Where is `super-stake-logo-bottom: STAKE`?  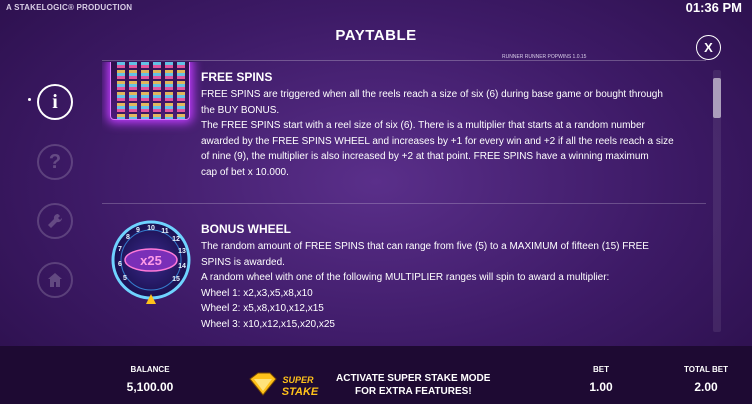
super-stake-logo-bottom: STAKE is located at coordinates (300, 392).